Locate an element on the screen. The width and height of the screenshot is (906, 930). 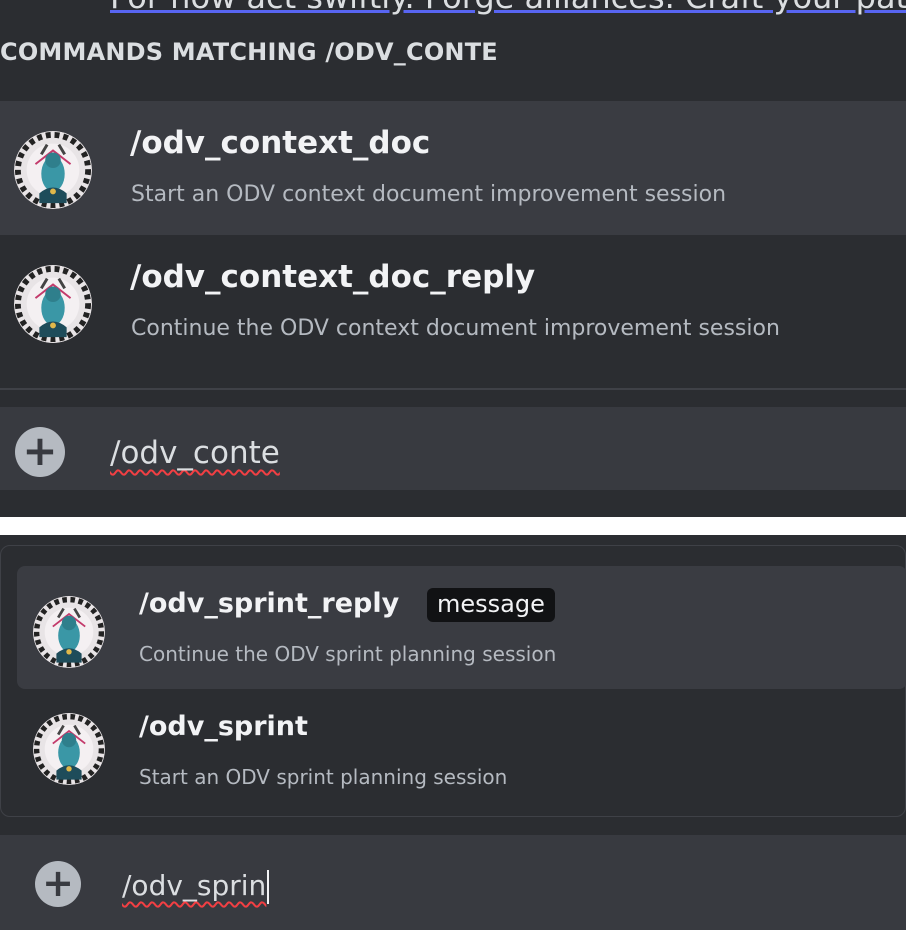
command-name: /odv_context_doc is located at coordinates (280, 143).